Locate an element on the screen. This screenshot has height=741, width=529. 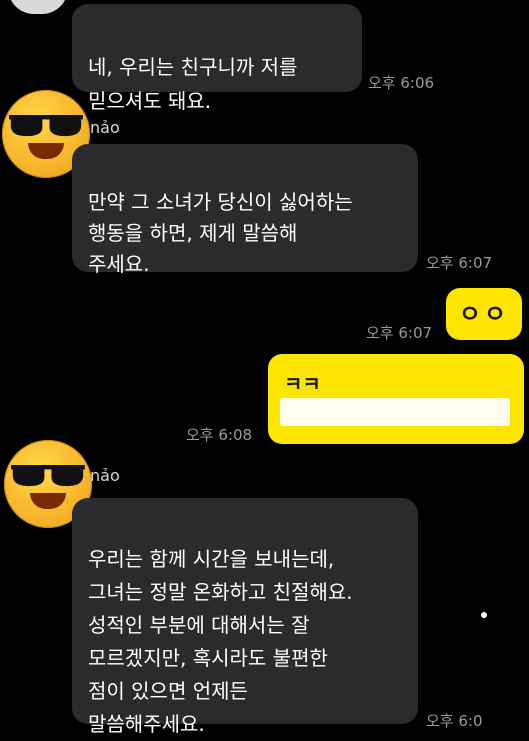
incoming-message-2: 만약 그 소녀가 당신이 싫어하는 행동을 하면, 제게 말씀해 주세요. is located at coordinates (245, 210).